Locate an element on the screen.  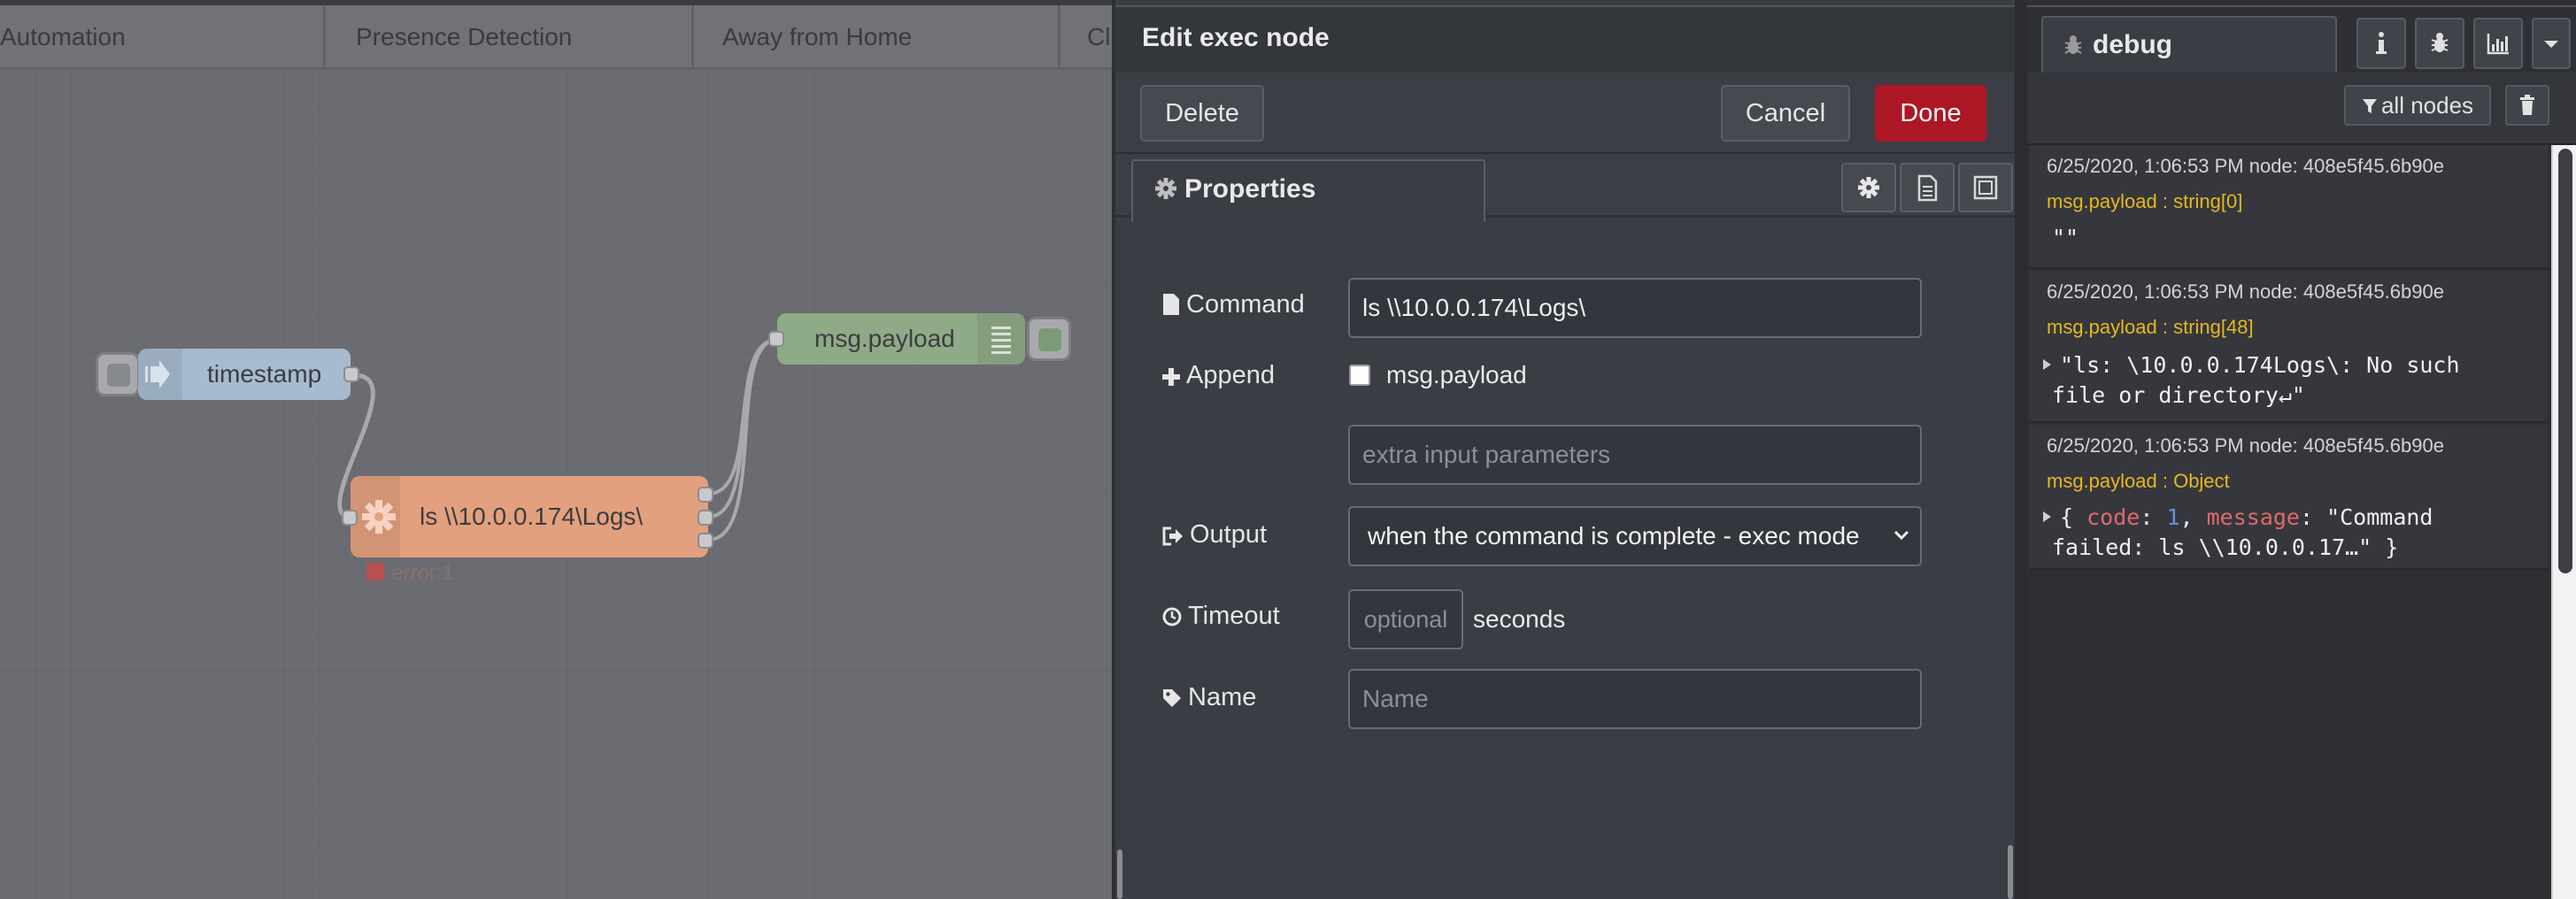
wires is located at coordinates (557, 440).